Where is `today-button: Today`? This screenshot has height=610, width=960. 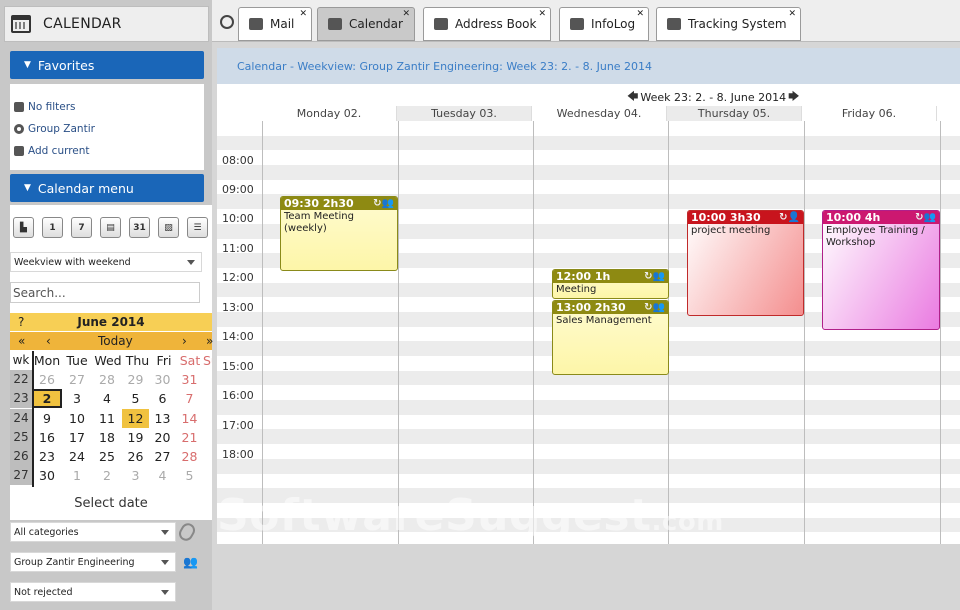
today-button: Today is located at coordinates (115, 341).